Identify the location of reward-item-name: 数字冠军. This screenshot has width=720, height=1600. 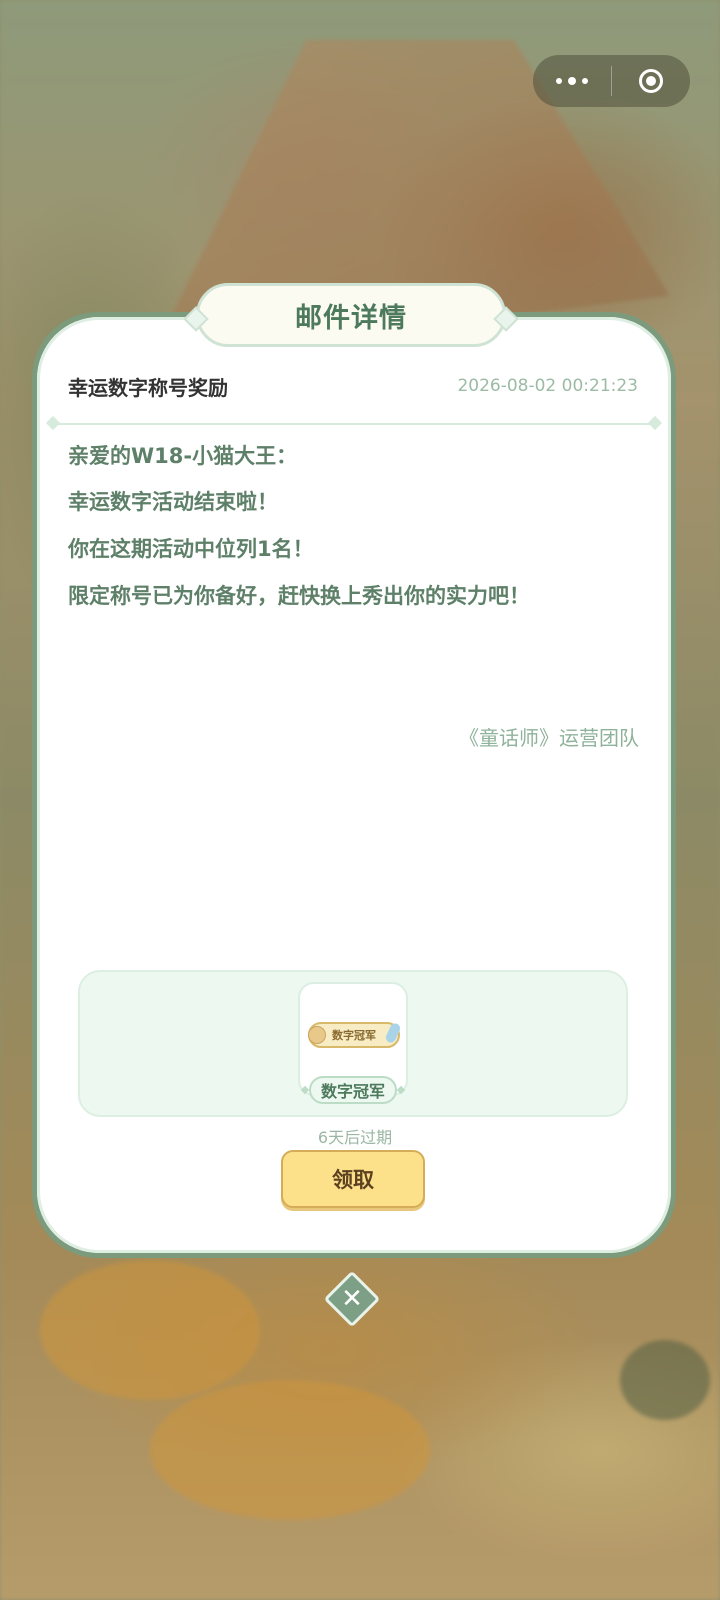
(353, 1090).